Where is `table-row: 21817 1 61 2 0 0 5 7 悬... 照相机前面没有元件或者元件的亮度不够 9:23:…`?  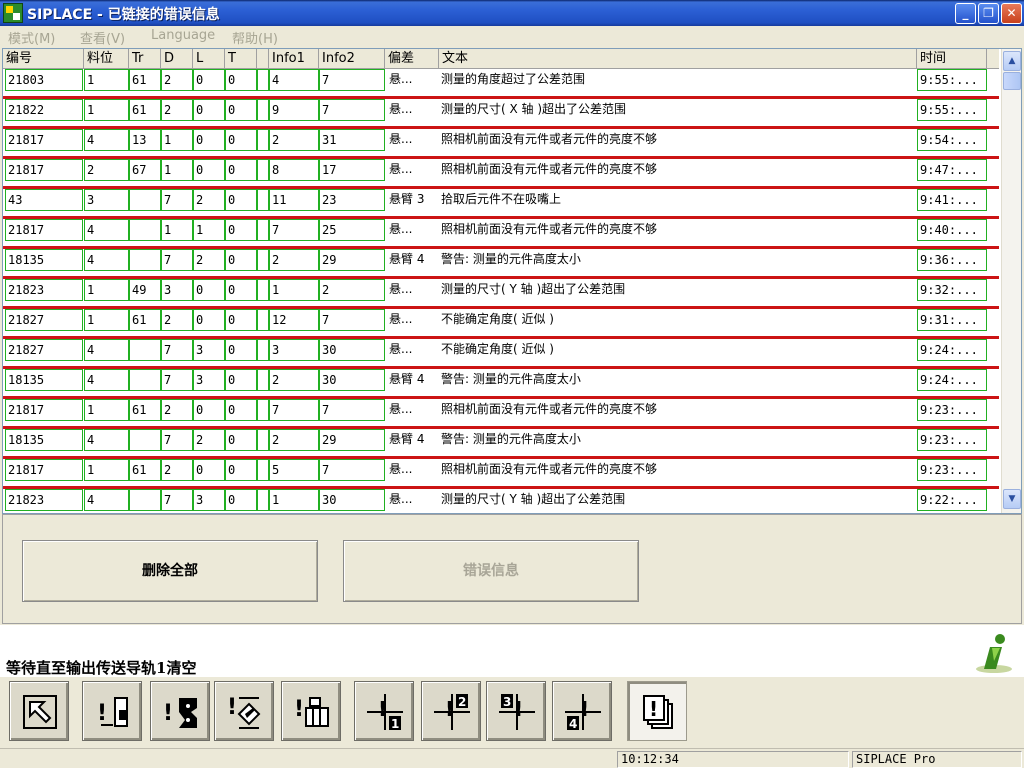
table-row: 21817 1 61 2 0 0 5 7 悬... 照相机前面没有元件或者元件的亮度不够 9:23:… is located at coordinates (501, 474).